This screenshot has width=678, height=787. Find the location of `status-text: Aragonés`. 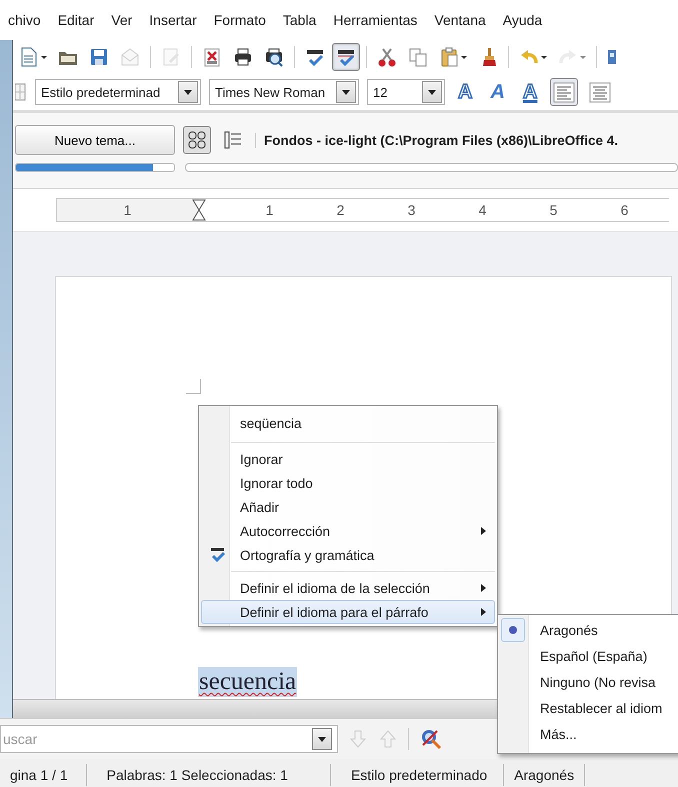

status-text: Aragonés is located at coordinates (545, 775).